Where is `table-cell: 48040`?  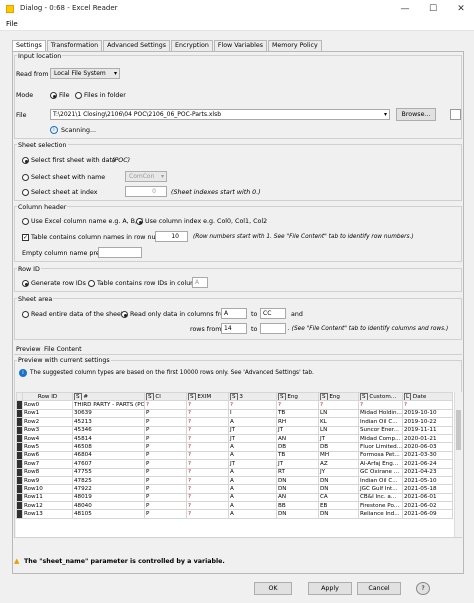 table-cell: 48040 is located at coordinates (108, 506).